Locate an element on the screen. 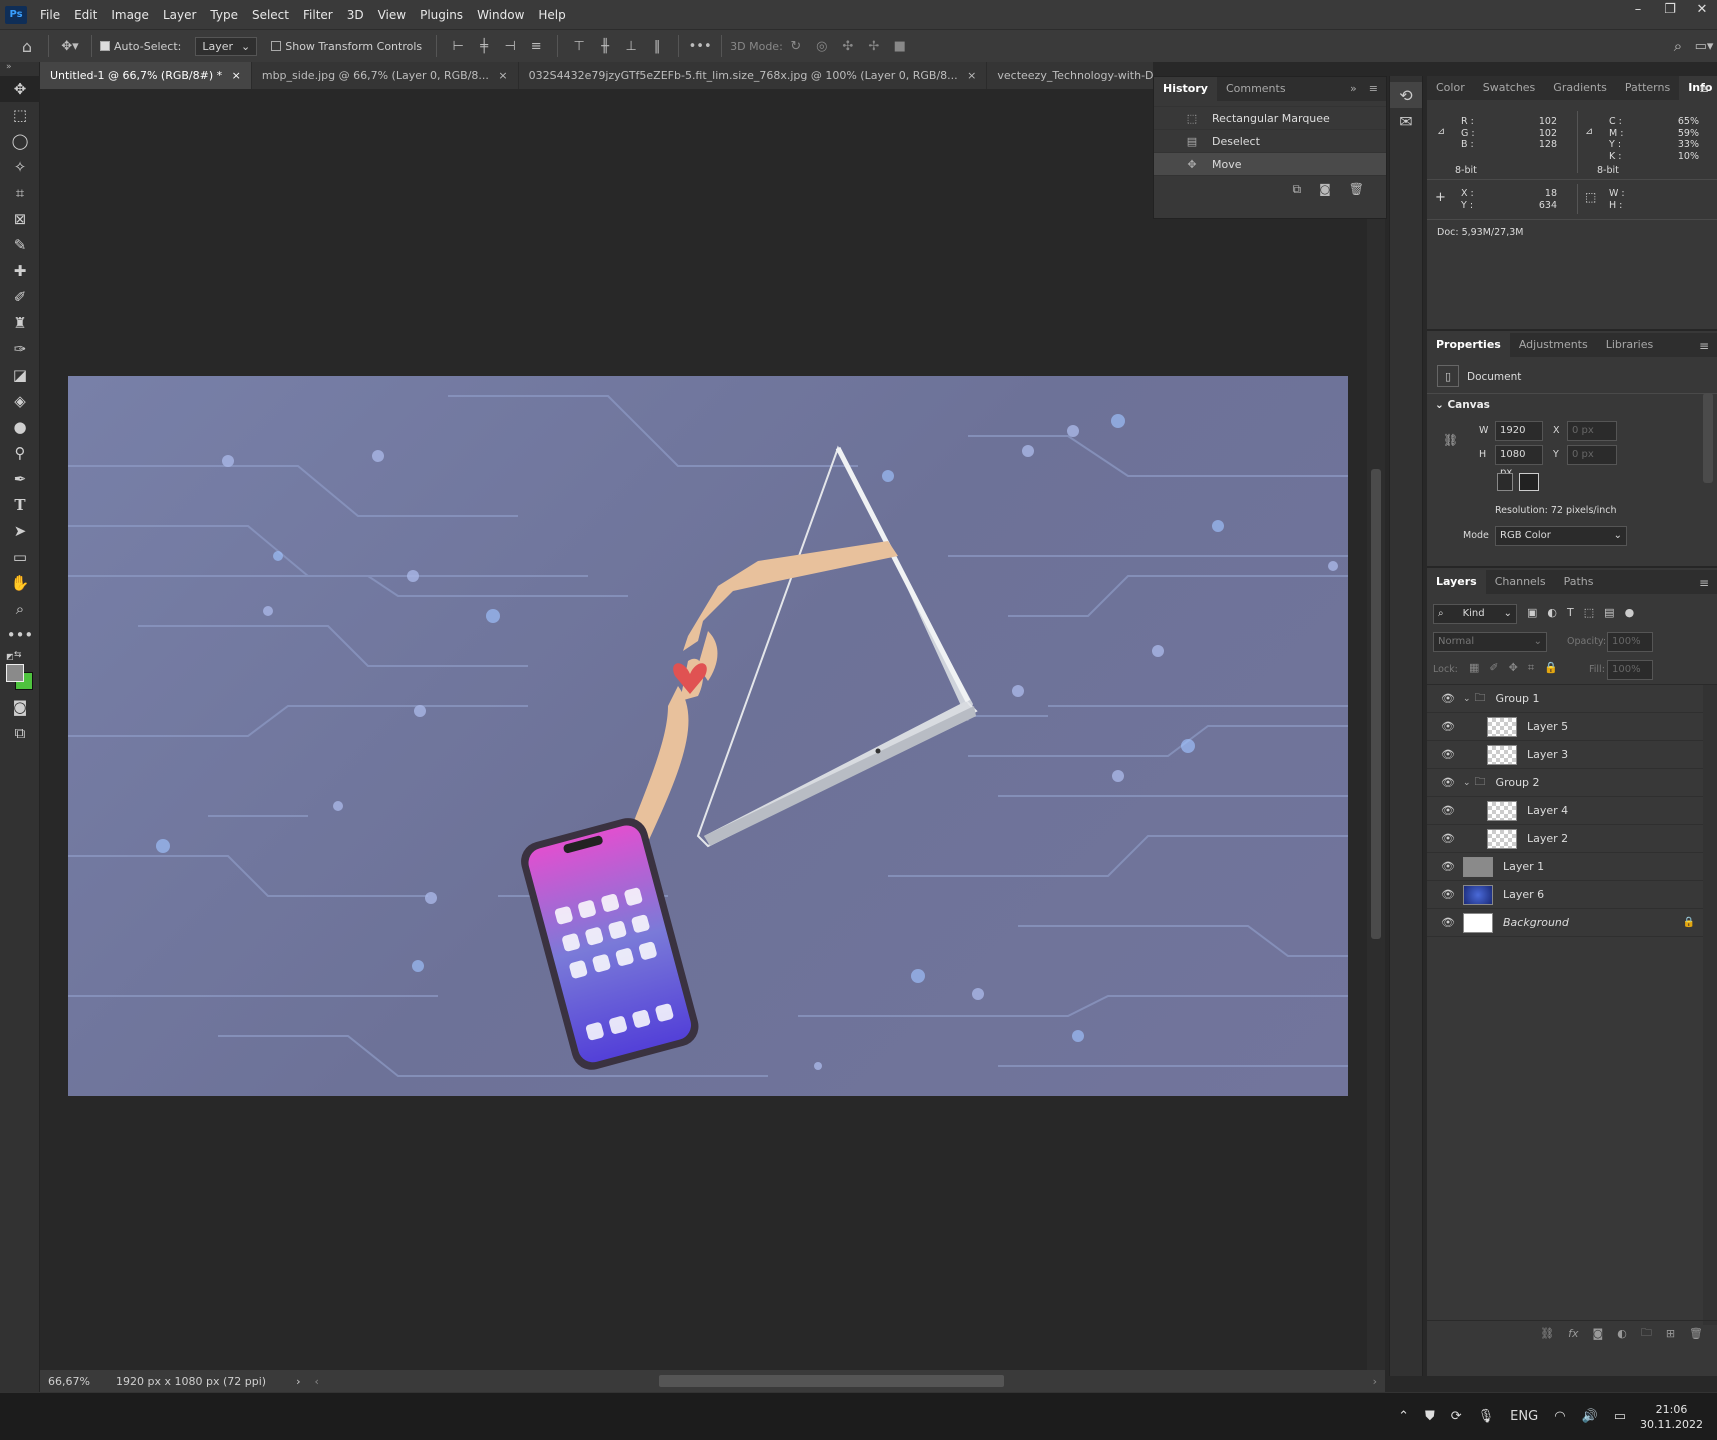 The image size is (1717, 1440). tab-channels: Channels is located at coordinates (1520, 582).